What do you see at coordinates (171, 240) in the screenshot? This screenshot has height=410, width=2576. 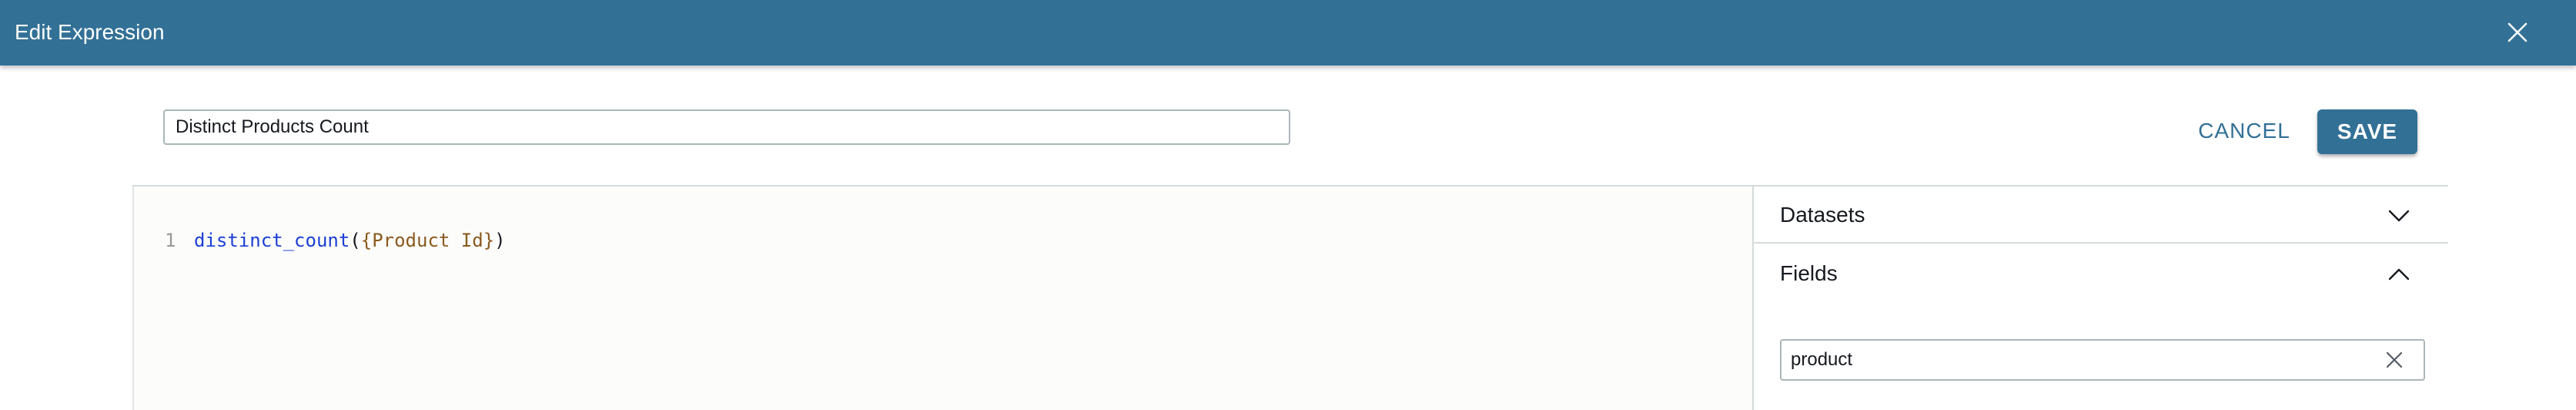 I see `line-number: 1` at bounding box center [171, 240].